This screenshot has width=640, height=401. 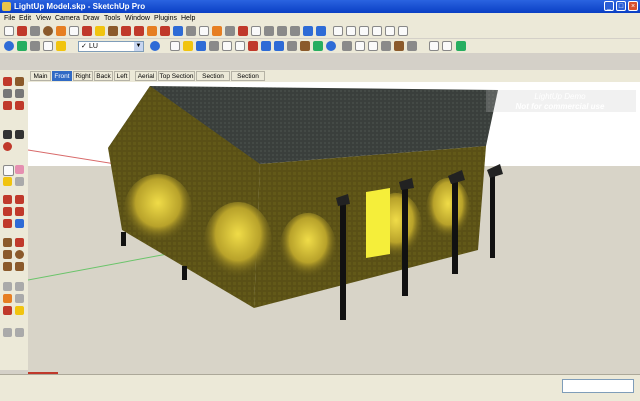 I want to click on menu-plugins: Plugins, so click(x=165, y=18).